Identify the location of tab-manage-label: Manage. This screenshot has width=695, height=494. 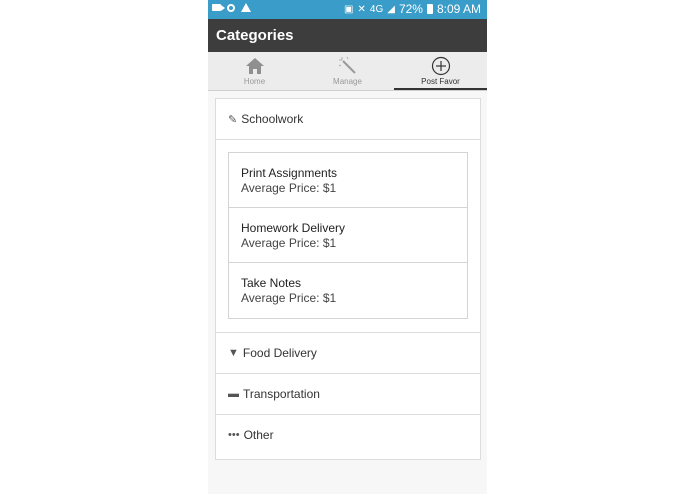
(347, 81).